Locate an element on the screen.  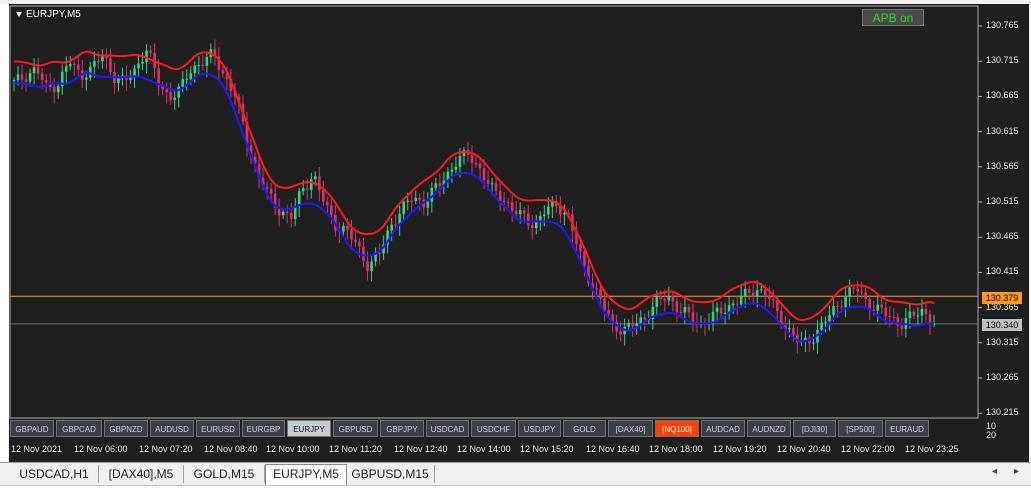
symbol-button-gold: GOLD is located at coordinates (584, 428).